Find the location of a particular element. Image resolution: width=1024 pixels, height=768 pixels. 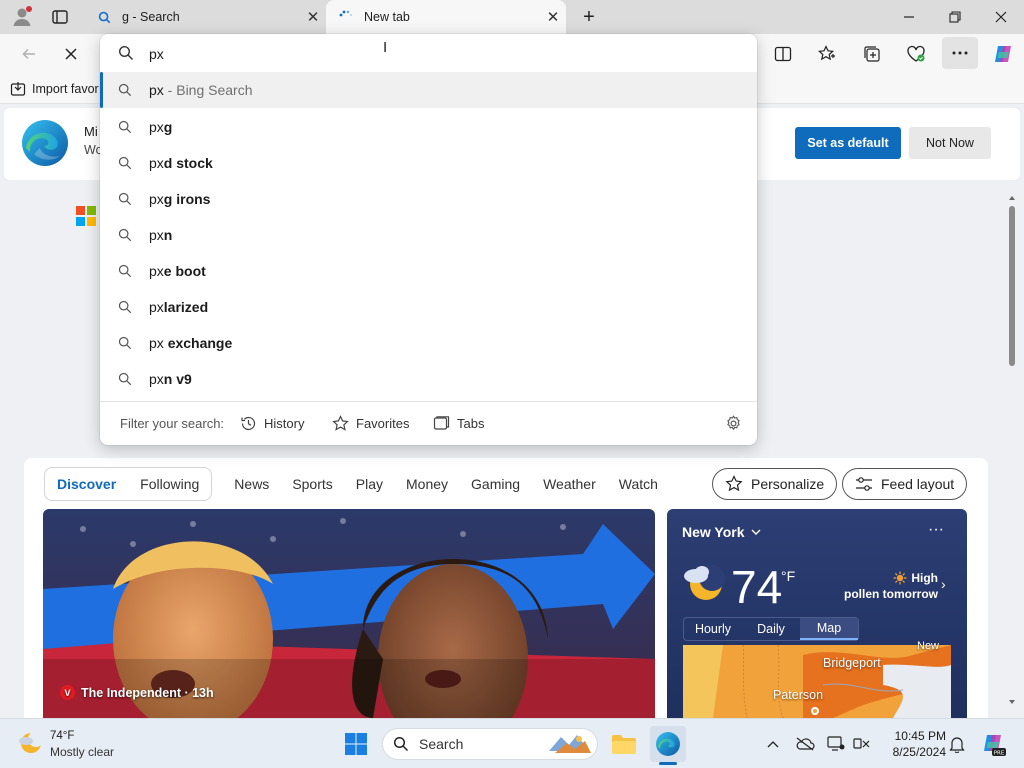

moon-cloud-icon is located at coordinates (704, 582).